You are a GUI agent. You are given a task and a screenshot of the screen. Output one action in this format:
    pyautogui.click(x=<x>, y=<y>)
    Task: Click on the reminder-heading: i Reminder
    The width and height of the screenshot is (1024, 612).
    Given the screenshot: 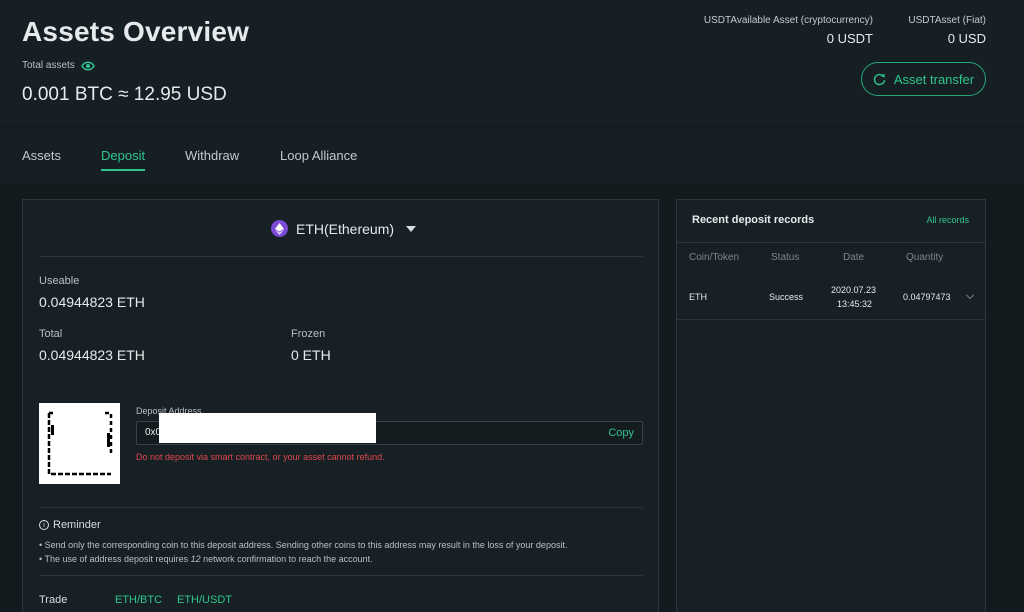 What is the action you would take?
    pyautogui.click(x=70, y=525)
    